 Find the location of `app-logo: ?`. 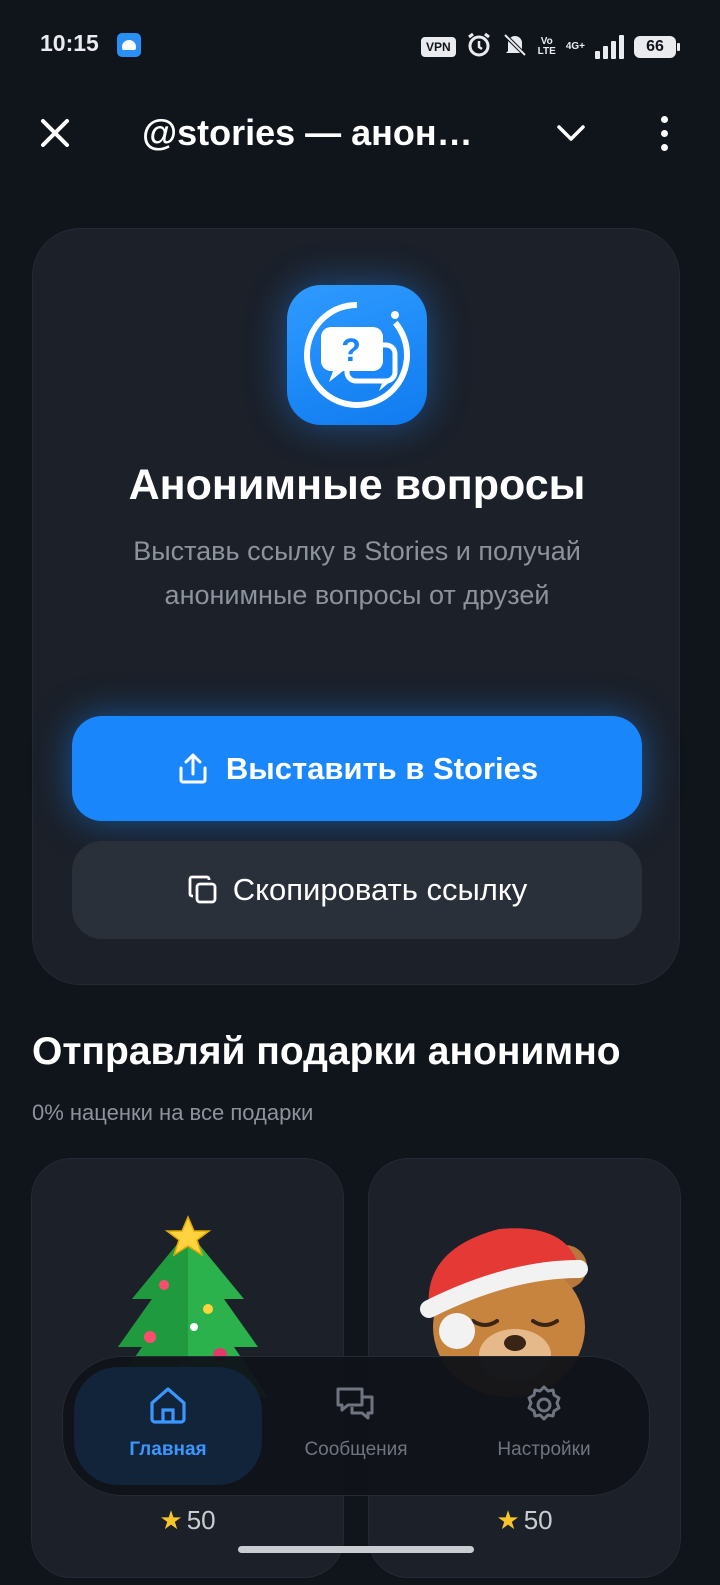

app-logo: ? is located at coordinates (357, 355).